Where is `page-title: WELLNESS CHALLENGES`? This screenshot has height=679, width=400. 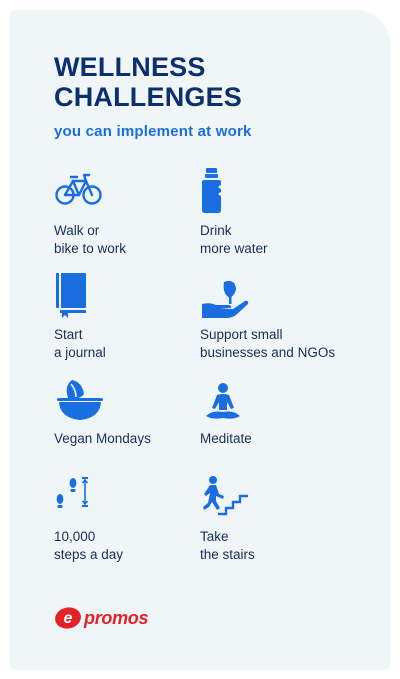
page-title: WELLNESS CHALLENGES is located at coordinates (148, 82).